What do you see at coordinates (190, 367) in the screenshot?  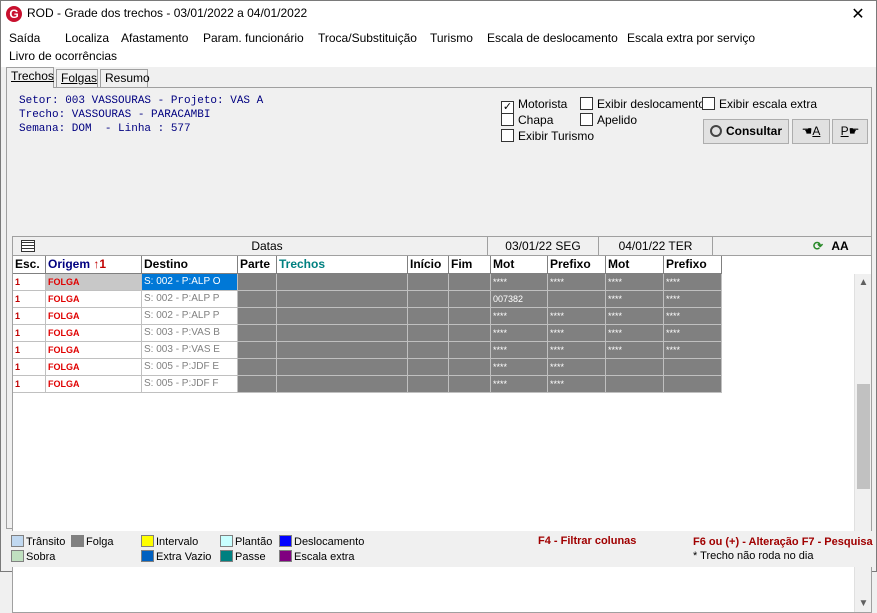 I see `cell-destino: S: 005 - P:JDF E` at bounding box center [190, 367].